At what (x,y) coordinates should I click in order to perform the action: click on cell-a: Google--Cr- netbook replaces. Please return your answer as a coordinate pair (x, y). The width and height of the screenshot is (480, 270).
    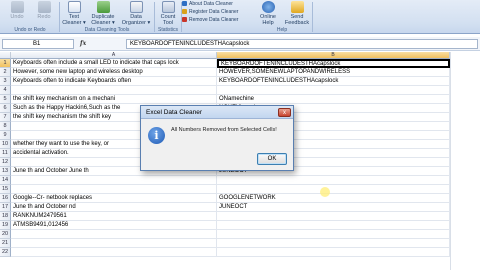
    Looking at the image, I should click on (114, 198).